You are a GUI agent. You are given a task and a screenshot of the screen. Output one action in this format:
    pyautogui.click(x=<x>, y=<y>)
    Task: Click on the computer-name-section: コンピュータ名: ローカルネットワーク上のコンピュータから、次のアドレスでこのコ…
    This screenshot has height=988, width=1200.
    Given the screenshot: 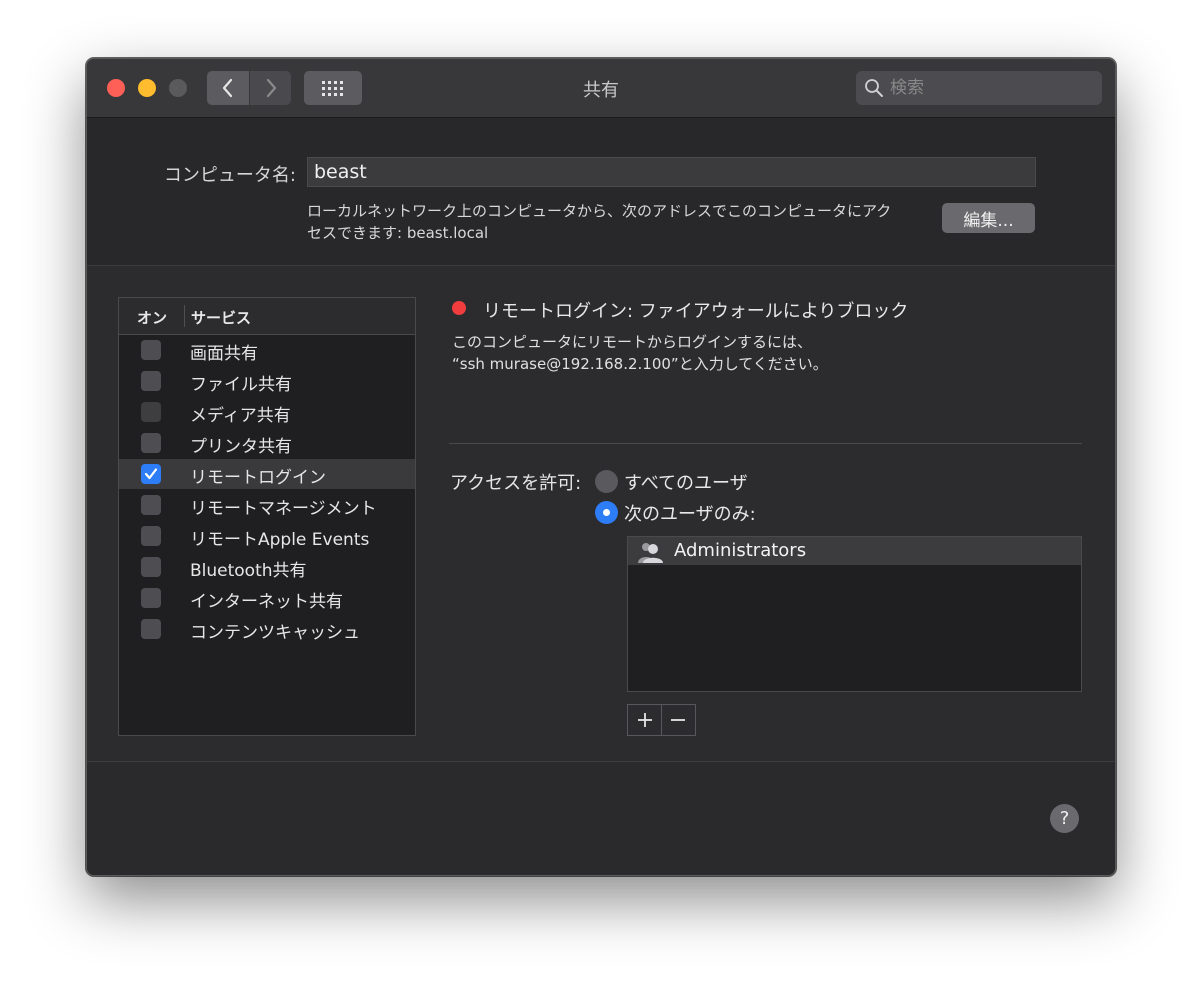 What is the action you would take?
    pyautogui.click(x=601, y=192)
    